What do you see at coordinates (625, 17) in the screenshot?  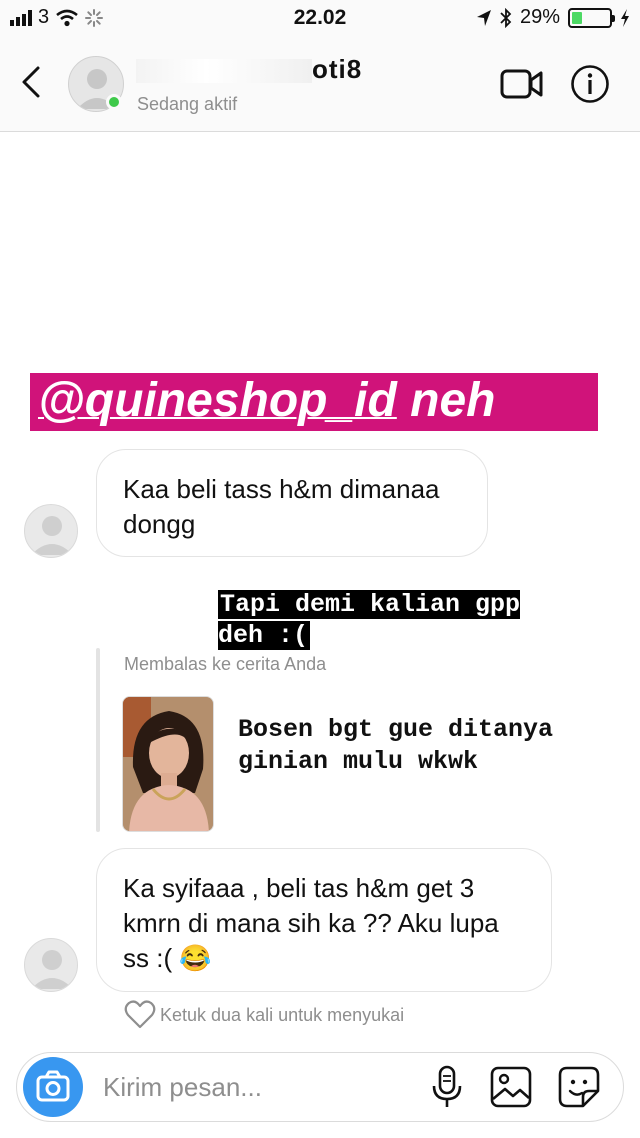 I see `charging-icon` at bounding box center [625, 17].